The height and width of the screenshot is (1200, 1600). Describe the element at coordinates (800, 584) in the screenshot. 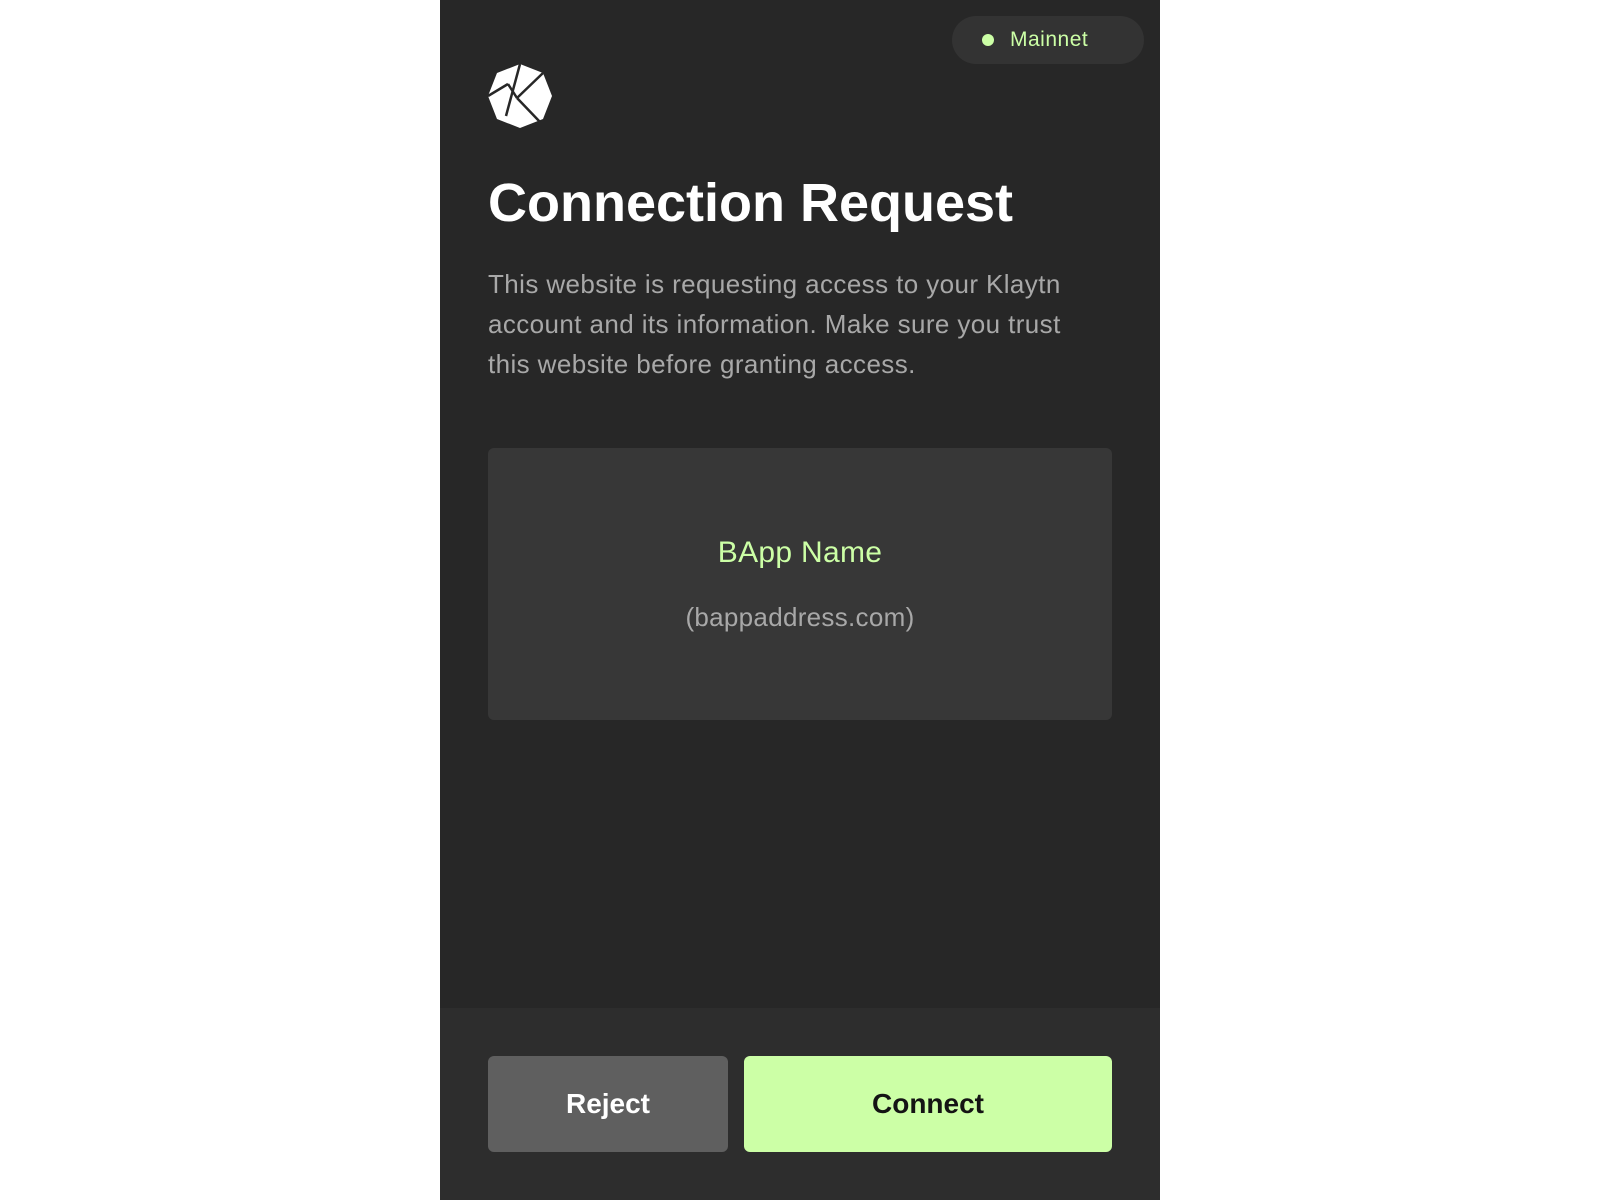

I see `bapp-info-card: BApp Name (bappaddress.com)` at that location.